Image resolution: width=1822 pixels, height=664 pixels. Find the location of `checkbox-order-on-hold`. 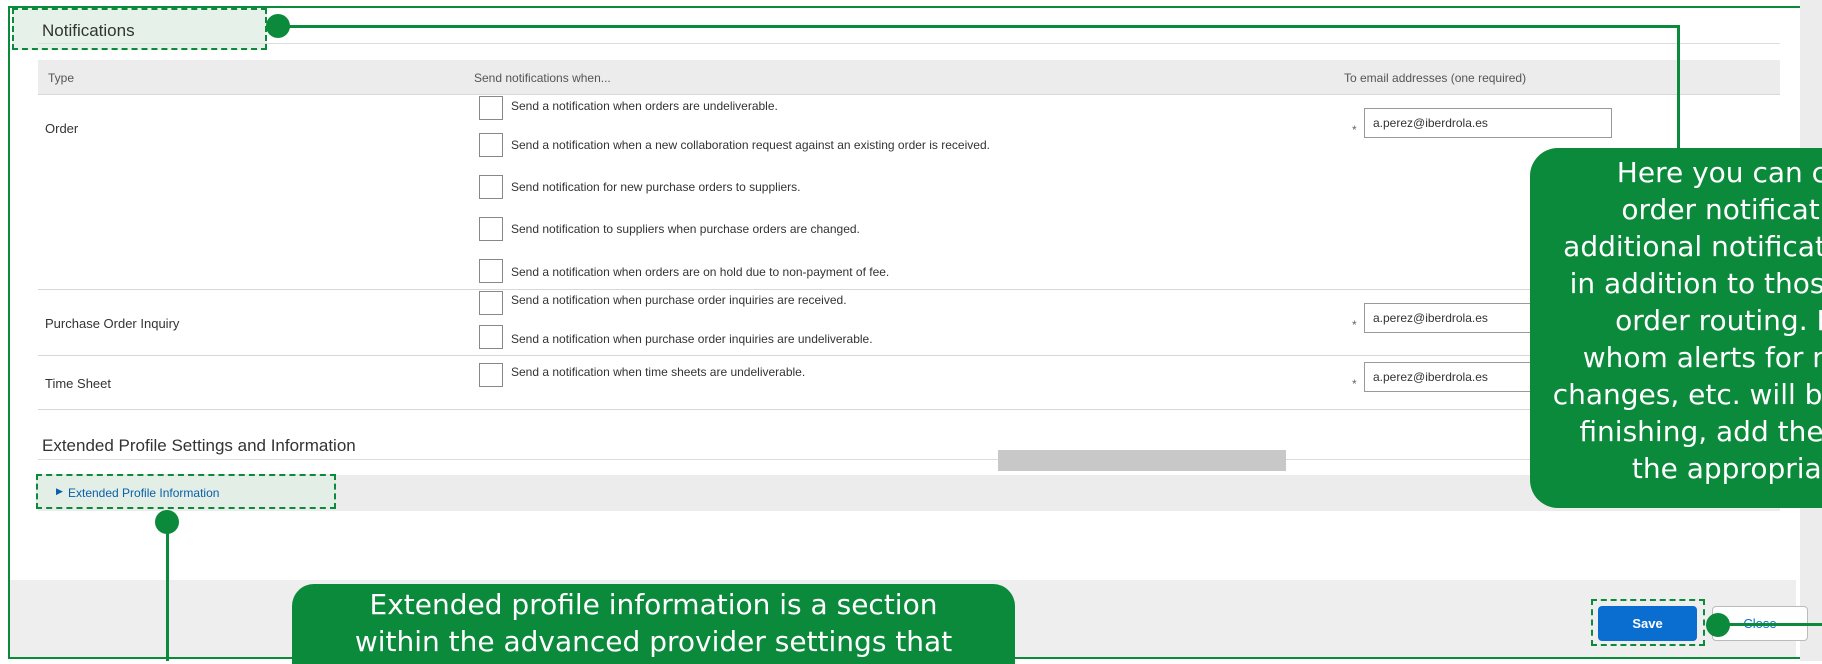

checkbox-order-on-hold is located at coordinates (491, 271).